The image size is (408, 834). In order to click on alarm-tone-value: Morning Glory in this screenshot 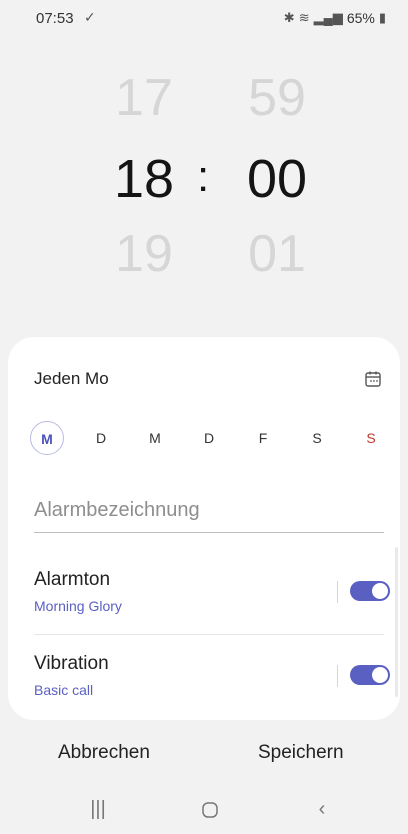, I will do `click(78, 606)`.